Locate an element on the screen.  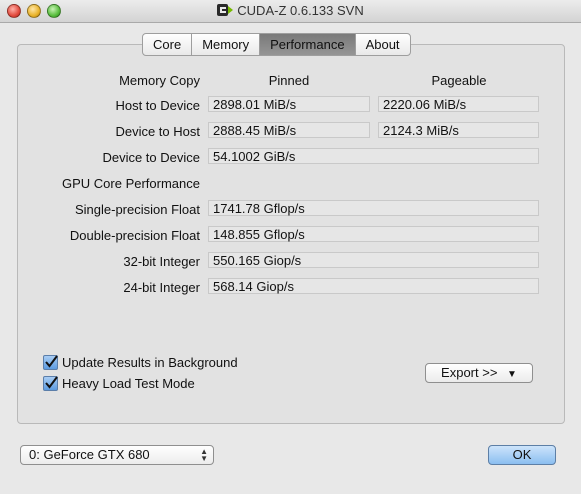
device-to-device-label: Device to Device is located at coordinates (151, 157).